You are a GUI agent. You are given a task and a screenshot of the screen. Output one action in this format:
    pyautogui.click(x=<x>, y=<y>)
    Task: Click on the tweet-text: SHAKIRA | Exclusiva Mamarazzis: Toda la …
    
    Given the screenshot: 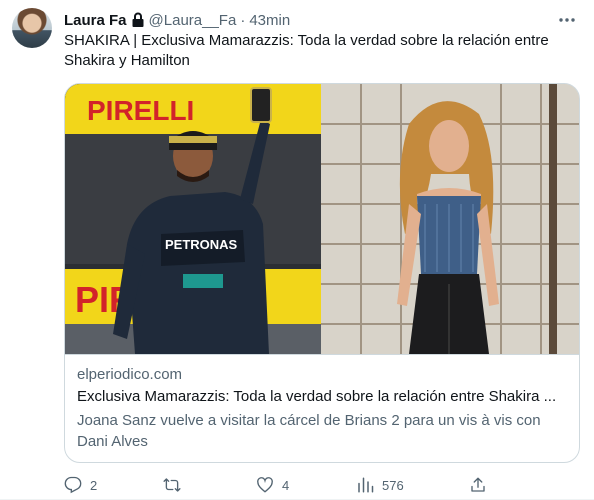 What is the action you would take?
    pyautogui.click(x=306, y=50)
    